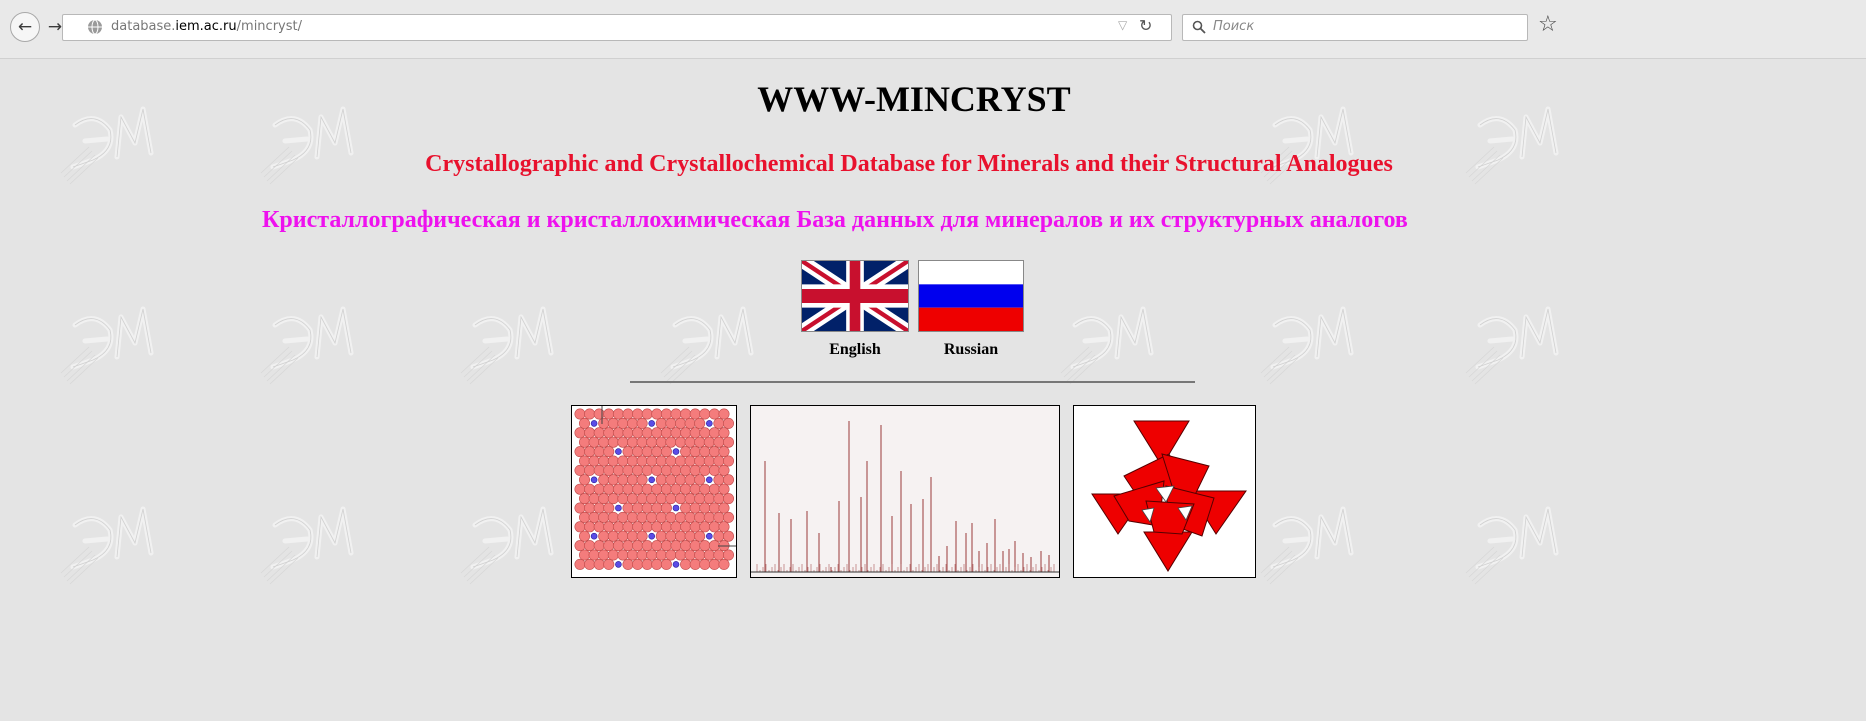 Image resolution: width=1866 pixels, height=721 pixels. I want to click on russian-flag-link, so click(971, 296).